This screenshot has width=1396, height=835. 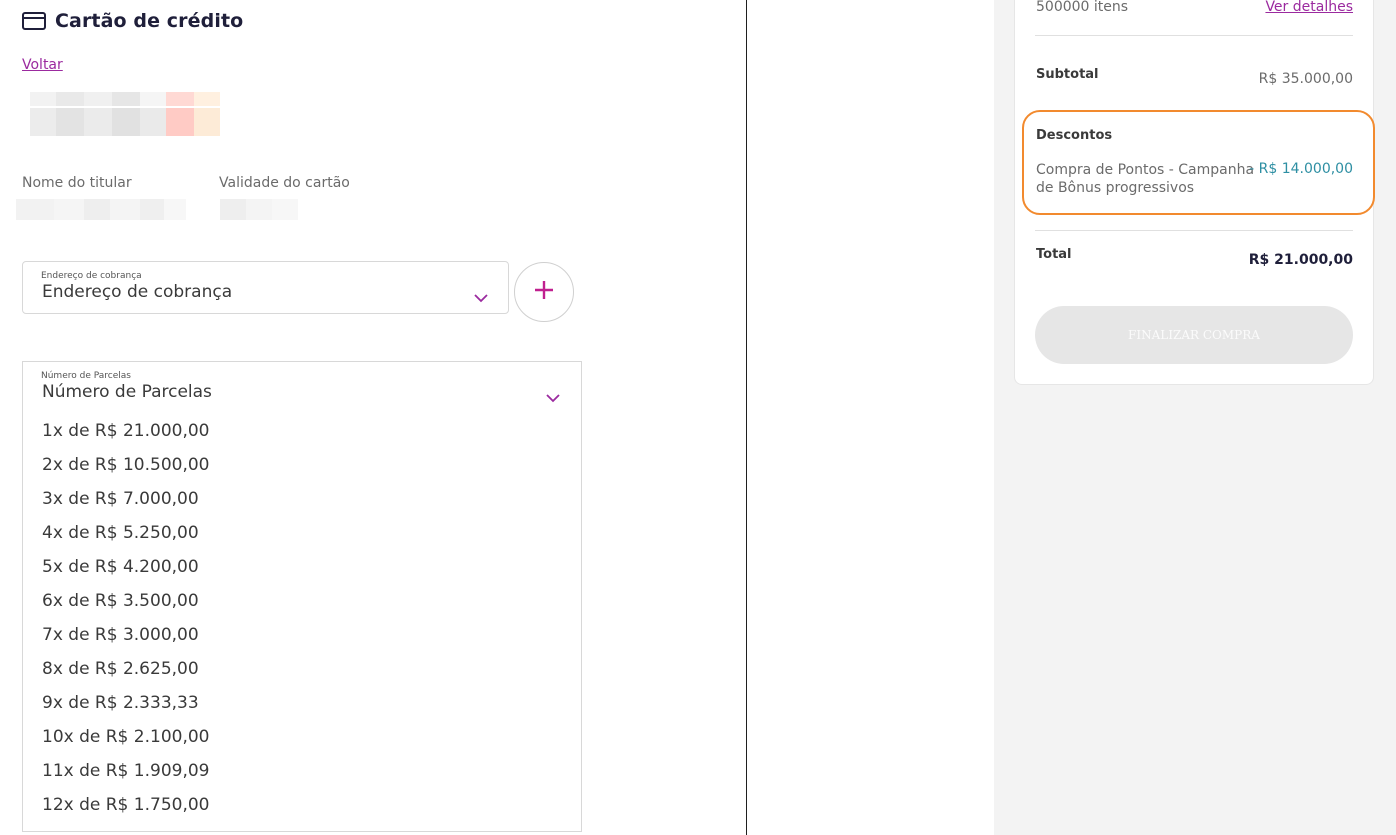 I want to click on billing-address-mini-label: Endereço de cobrança, so click(x=91, y=276).